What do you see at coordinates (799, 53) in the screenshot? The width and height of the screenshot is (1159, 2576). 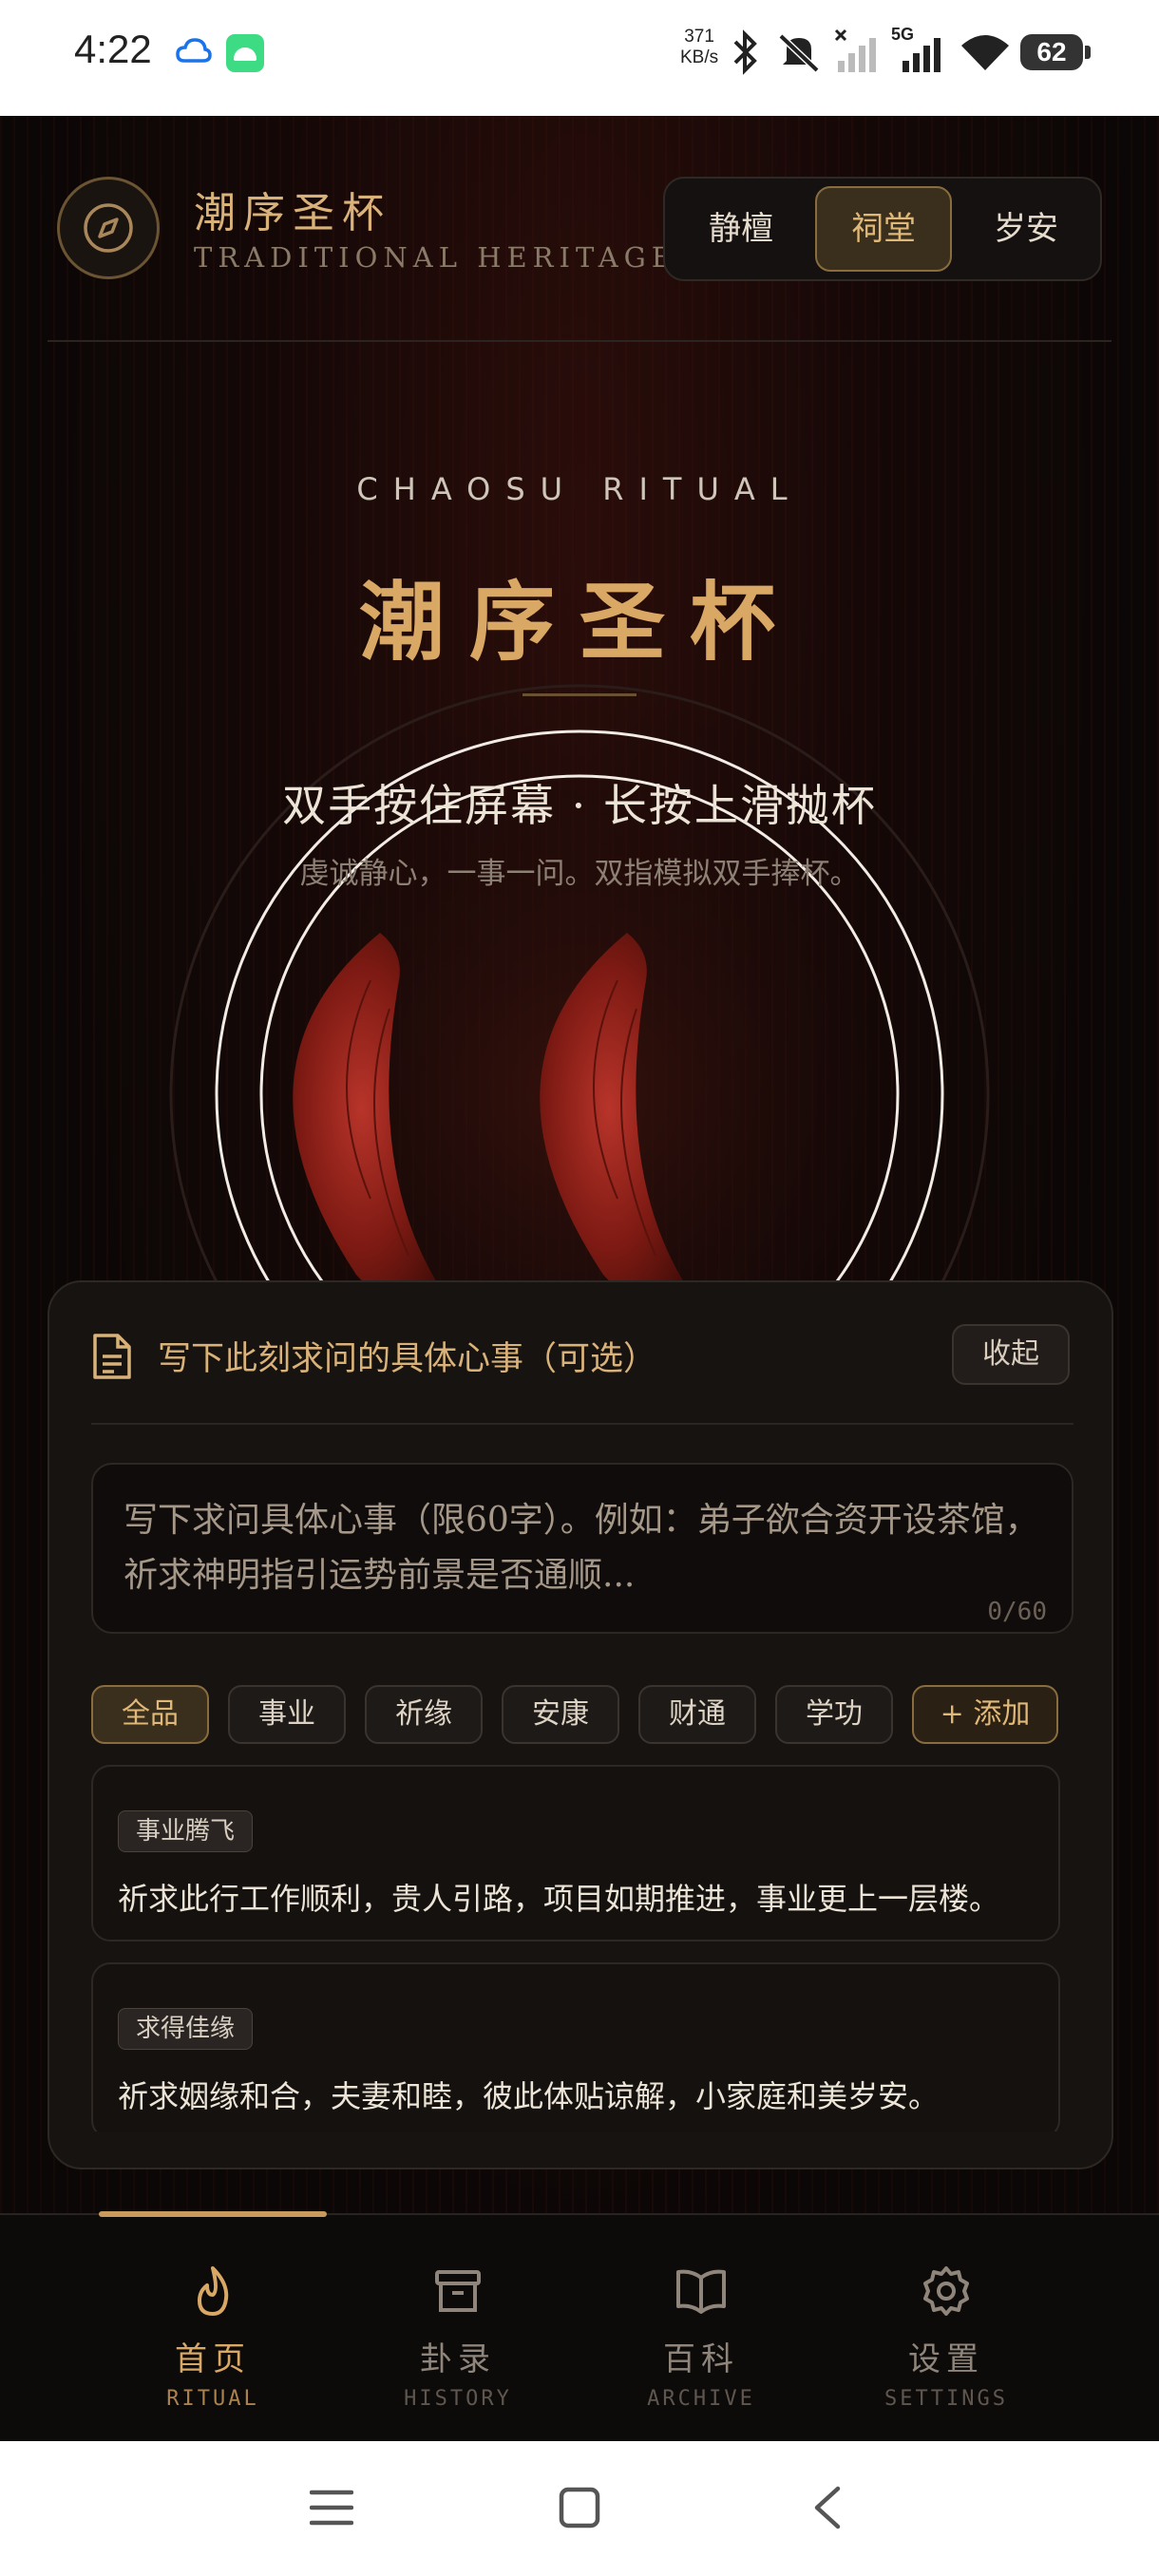 I see `mute-icon` at bounding box center [799, 53].